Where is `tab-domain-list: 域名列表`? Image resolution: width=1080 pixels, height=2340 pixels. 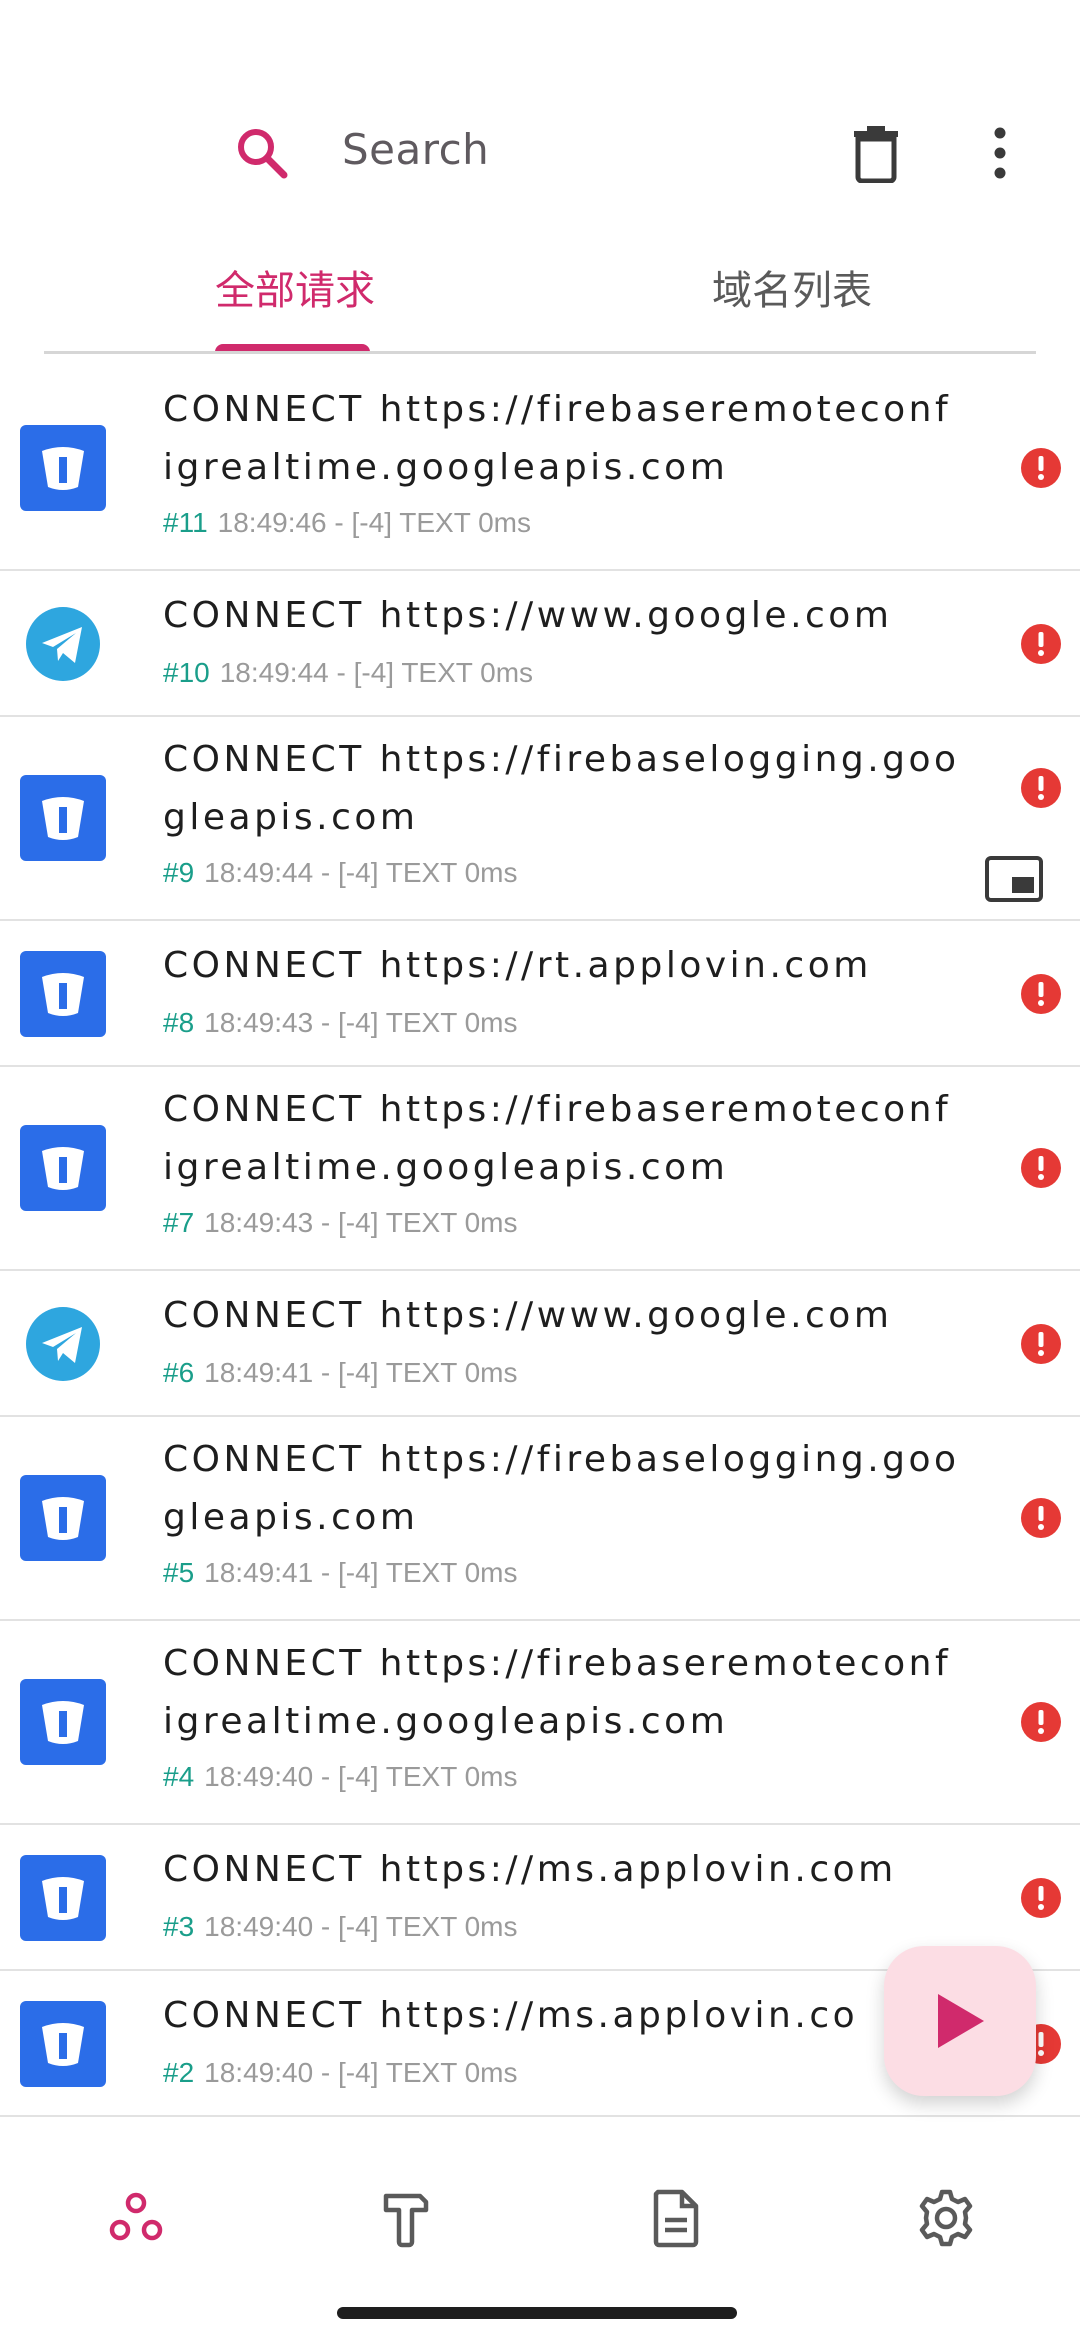 tab-domain-list: 域名列表 is located at coordinates (792, 287).